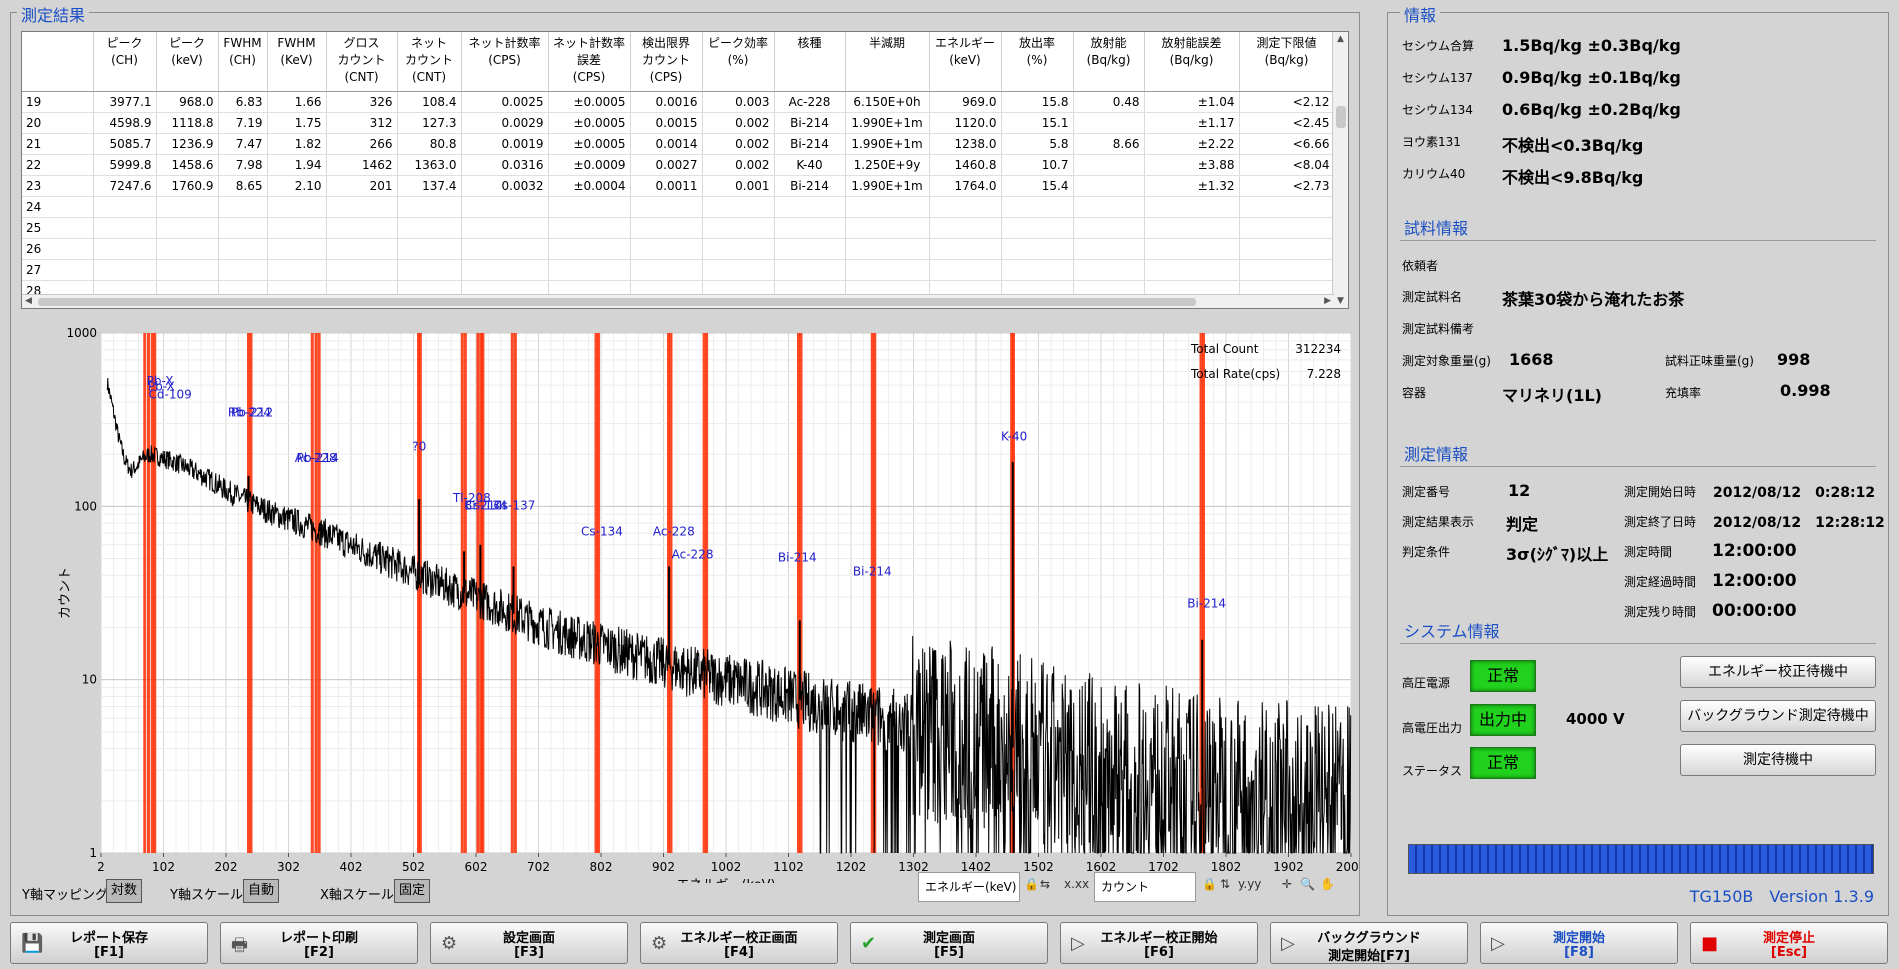  What do you see at coordinates (1660, 582) in the screenshot?
I see `elapsed-time-label: 測定経過時間` at bounding box center [1660, 582].